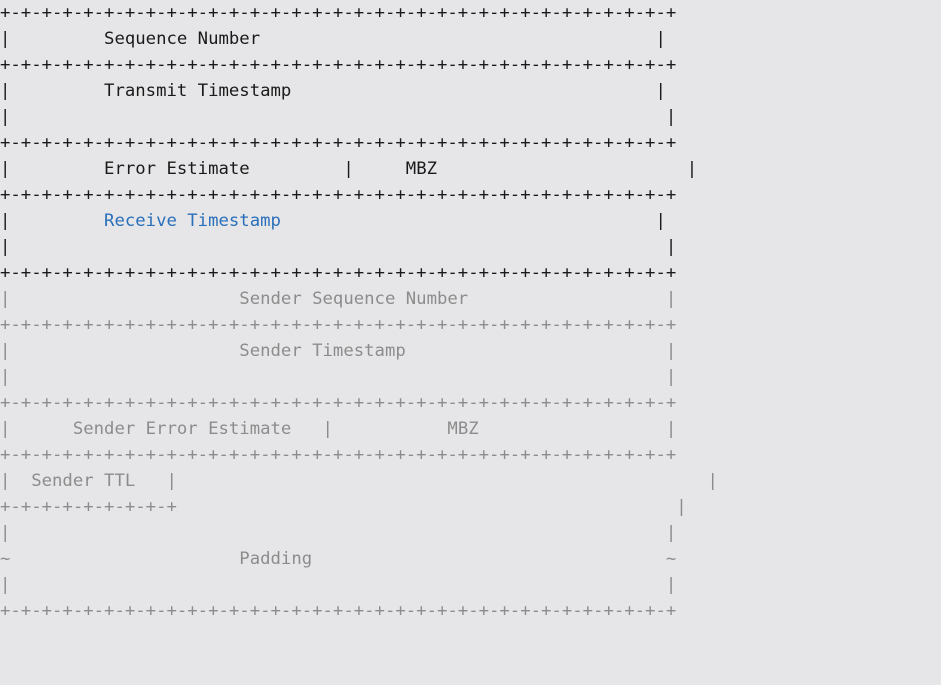 Image resolution: width=941 pixels, height=685 pixels. What do you see at coordinates (83, 481) in the screenshot?
I see `field-sender-ttl: Sender TTL` at bounding box center [83, 481].